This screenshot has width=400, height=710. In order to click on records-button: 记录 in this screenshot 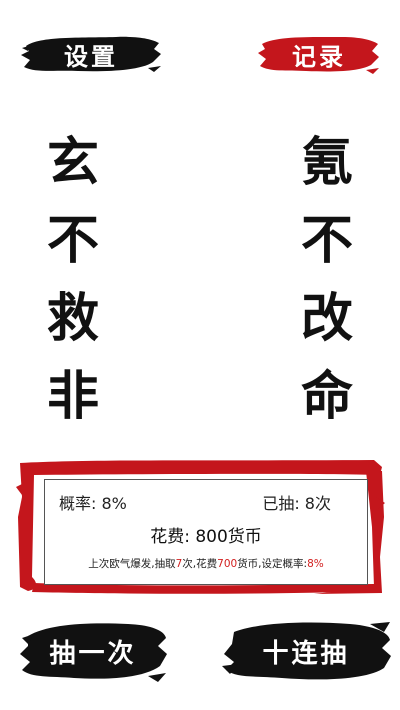, I will do `click(319, 54)`.